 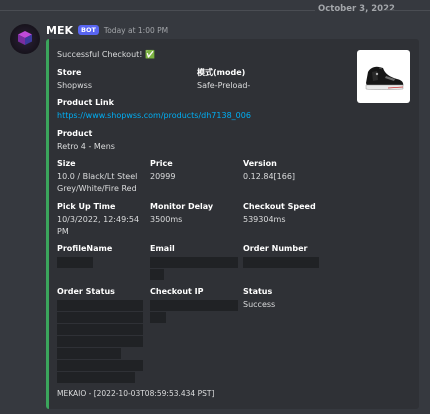 I want to click on message-timestamp: Today at 1:00 PM, so click(x=136, y=30).